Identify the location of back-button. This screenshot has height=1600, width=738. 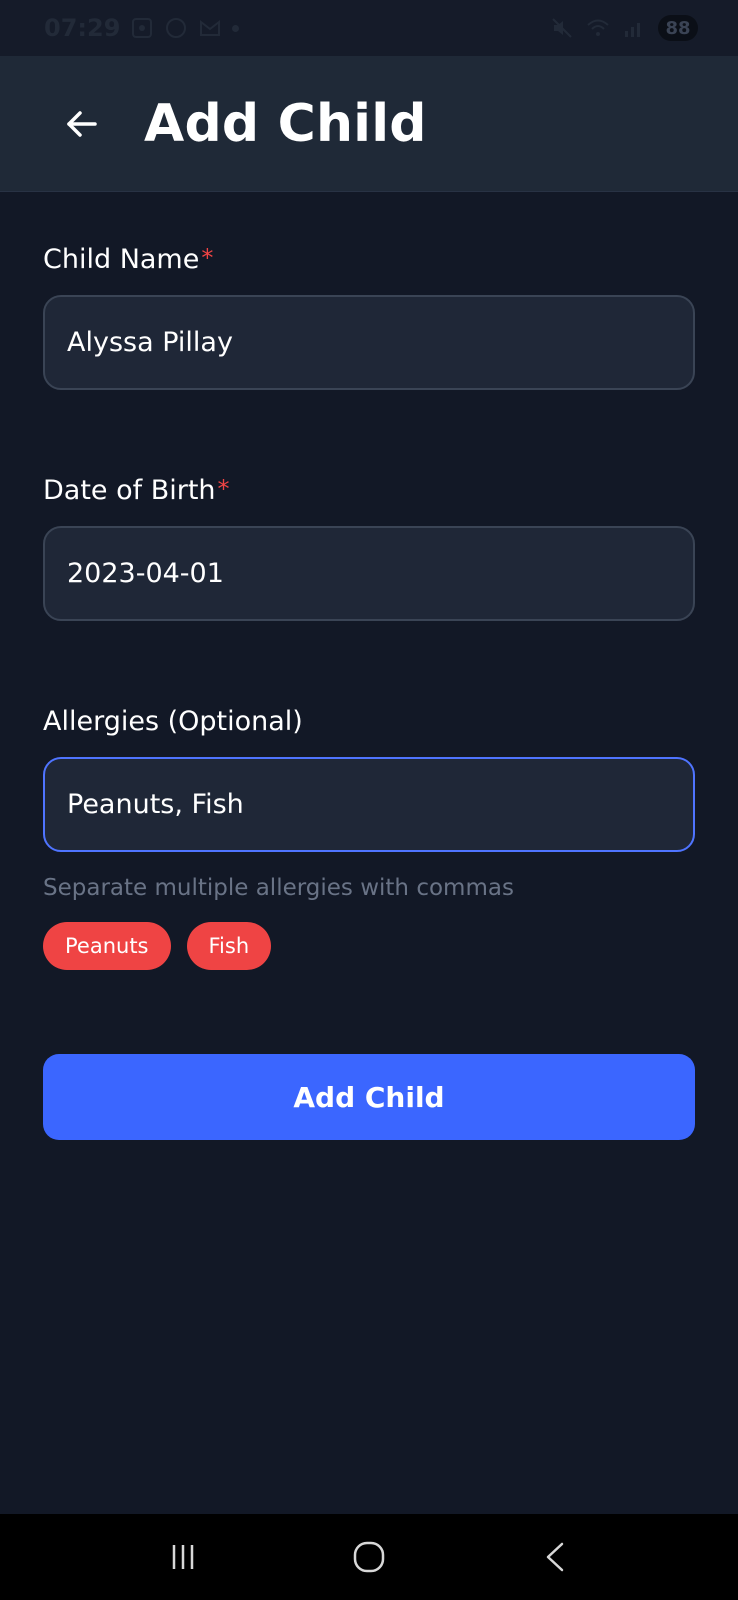
(82, 124).